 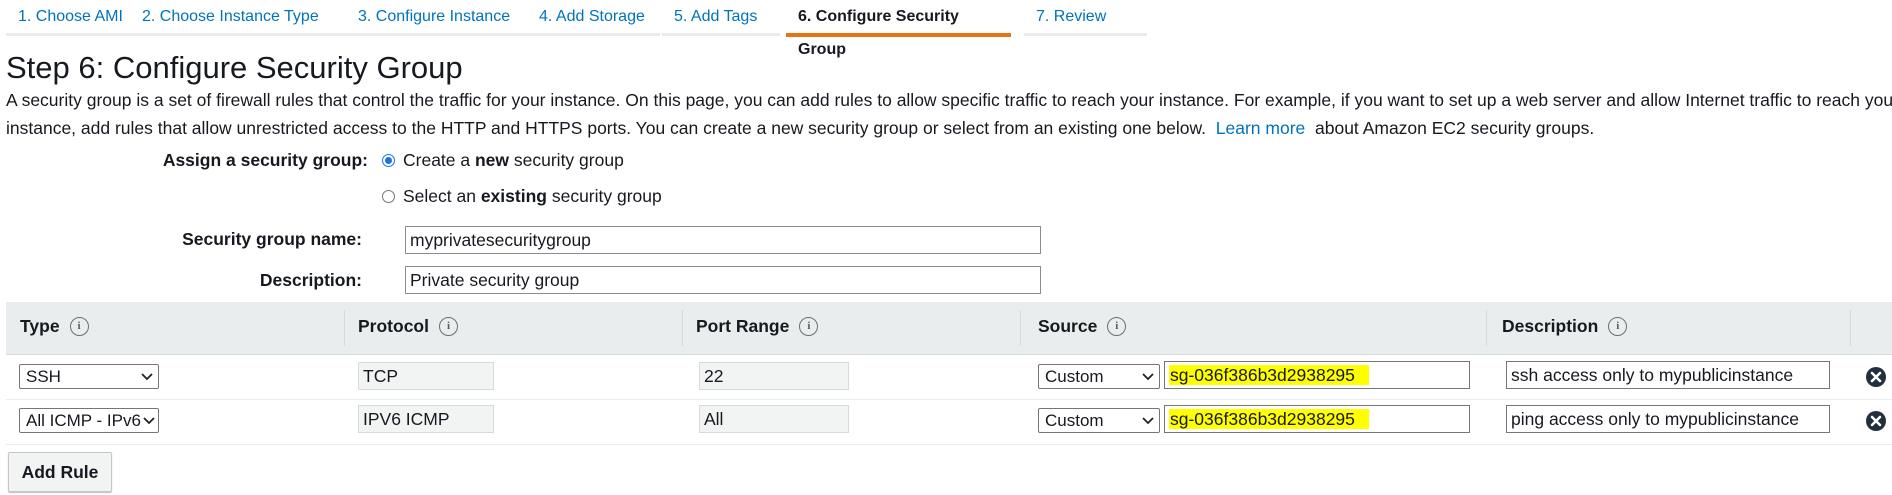 What do you see at coordinates (1550, 326) in the screenshot?
I see `header-description-label: Description` at bounding box center [1550, 326].